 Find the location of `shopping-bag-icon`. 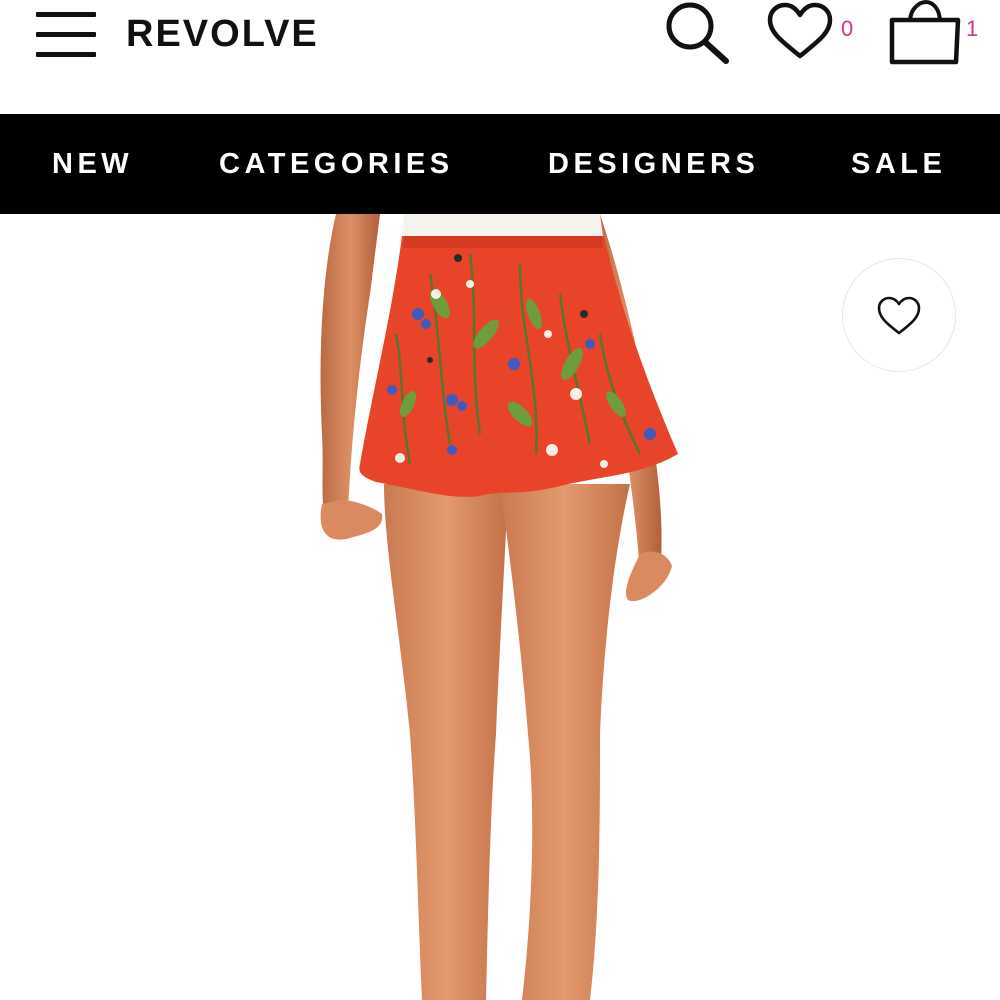

shopping-bag-icon is located at coordinates (924, 33).